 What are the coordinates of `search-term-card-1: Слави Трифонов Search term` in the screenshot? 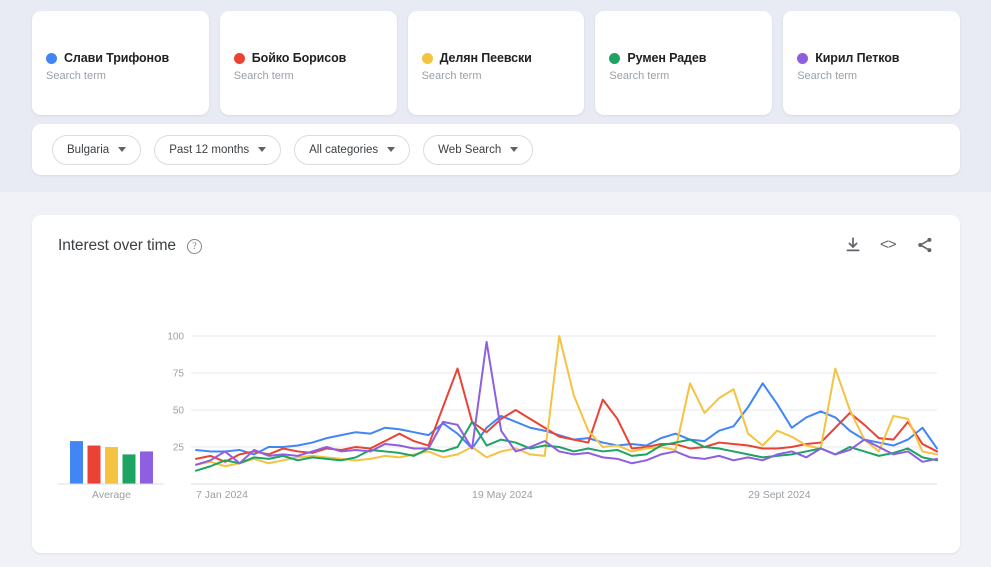 It's located at (120, 63).